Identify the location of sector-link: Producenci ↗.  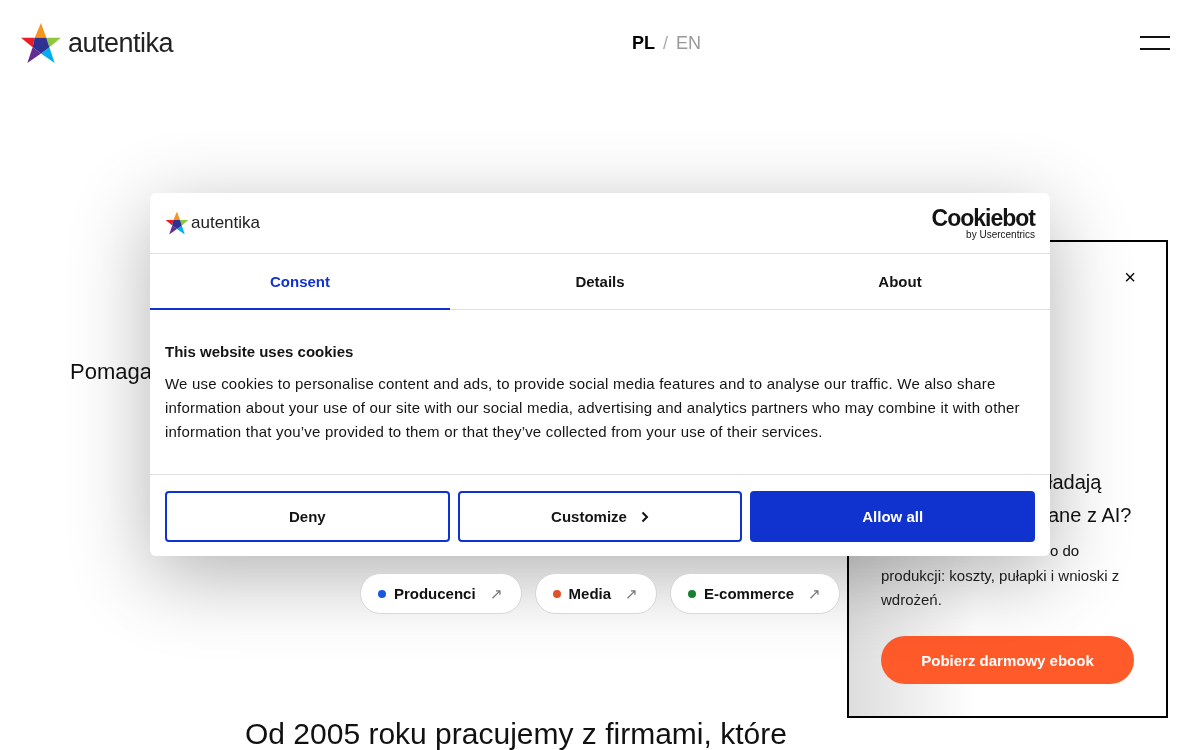
(440, 593).